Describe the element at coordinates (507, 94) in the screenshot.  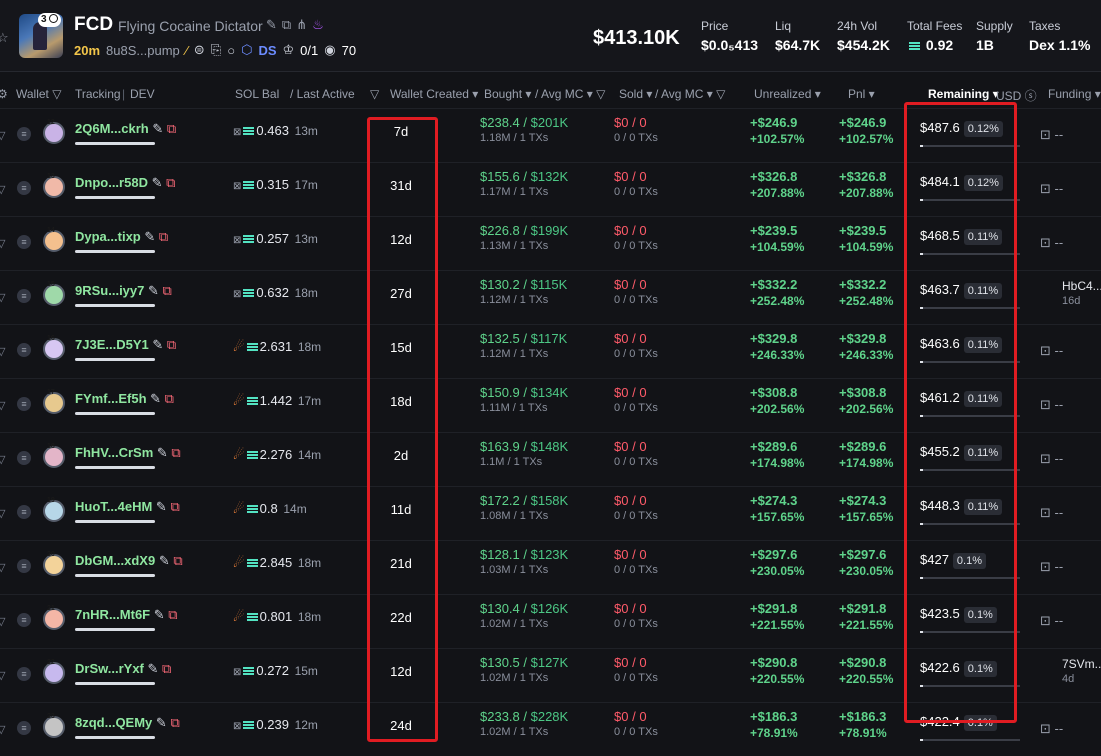
I see `col-bought: Bought ▾` at that location.